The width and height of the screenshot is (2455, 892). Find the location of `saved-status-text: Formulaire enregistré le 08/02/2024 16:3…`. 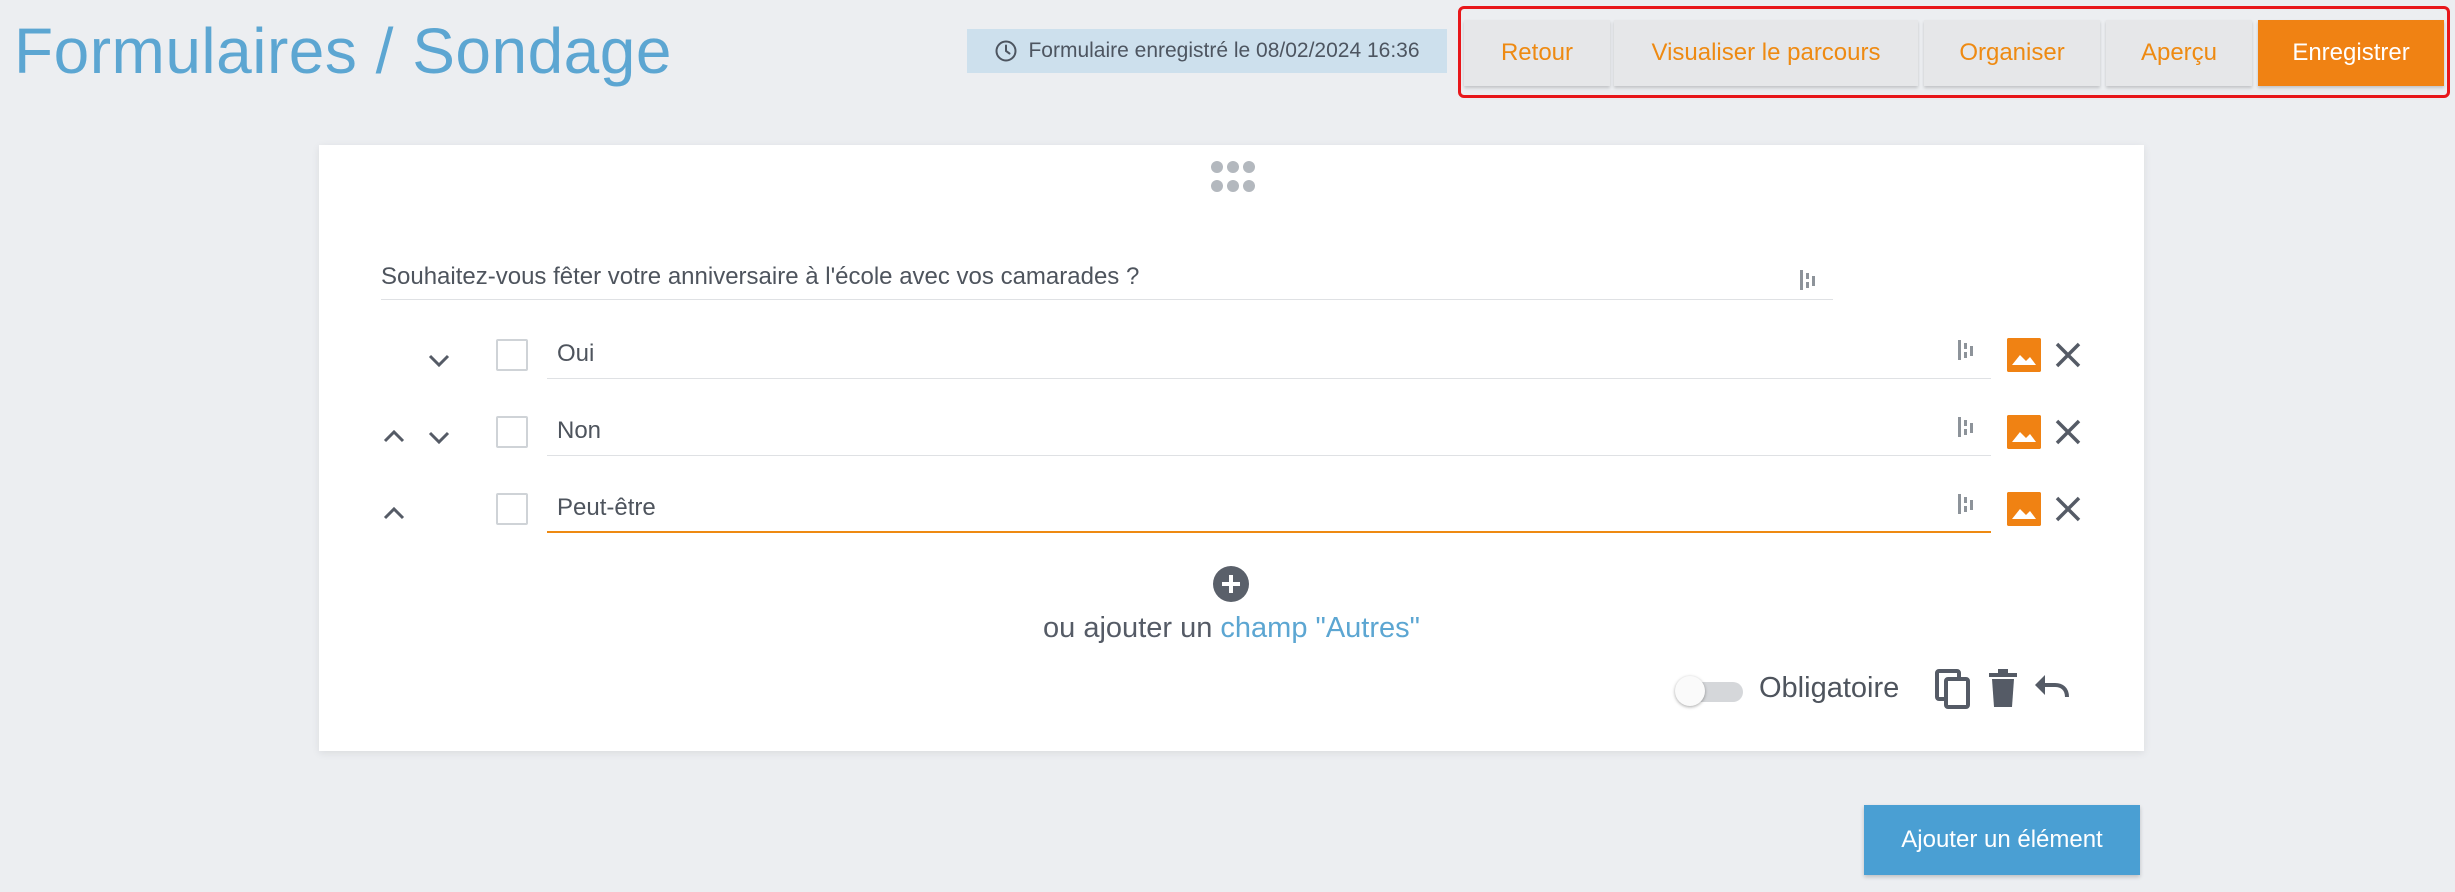

saved-status-text: Formulaire enregistré le 08/02/2024 16:3… is located at coordinates (1224, 50).